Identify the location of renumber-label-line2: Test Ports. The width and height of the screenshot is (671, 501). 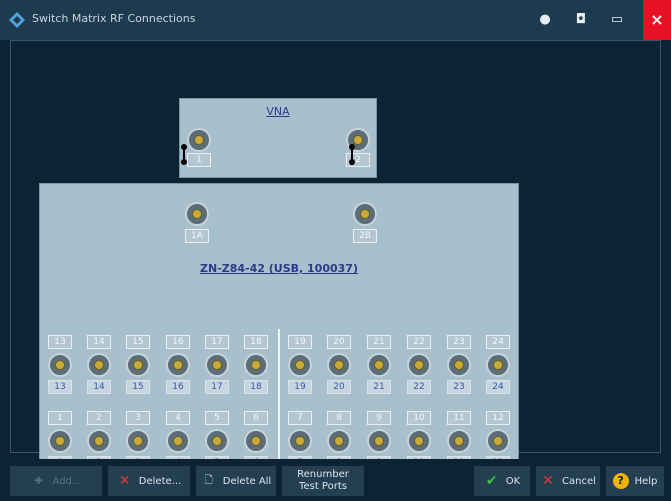
(323, 486).